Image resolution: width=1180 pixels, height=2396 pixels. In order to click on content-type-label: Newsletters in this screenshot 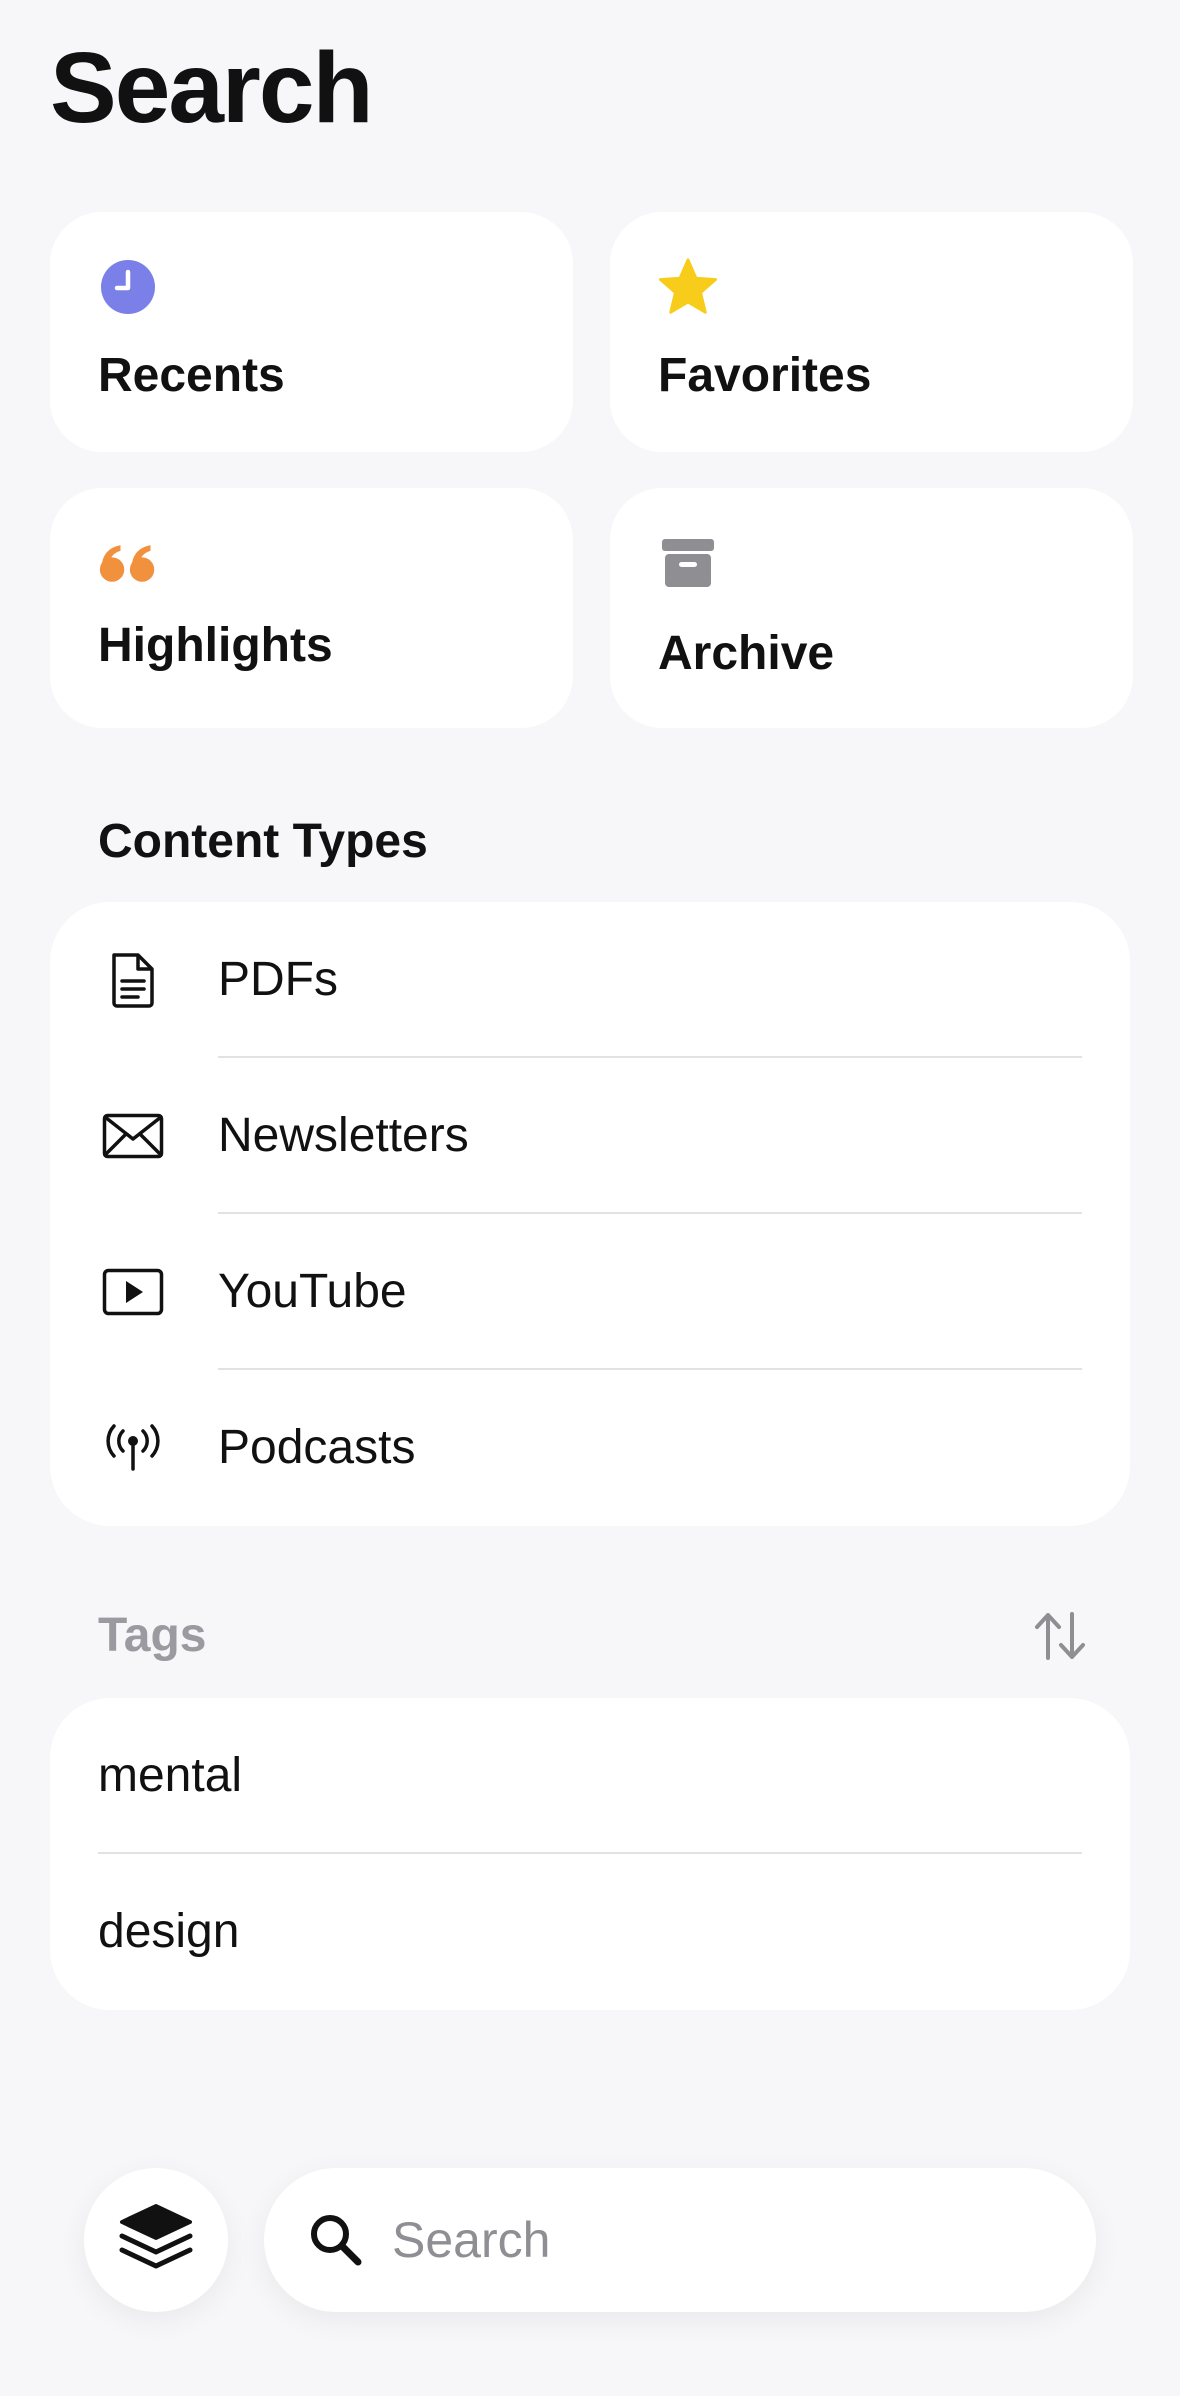, I will do `click(343, 1135)`.